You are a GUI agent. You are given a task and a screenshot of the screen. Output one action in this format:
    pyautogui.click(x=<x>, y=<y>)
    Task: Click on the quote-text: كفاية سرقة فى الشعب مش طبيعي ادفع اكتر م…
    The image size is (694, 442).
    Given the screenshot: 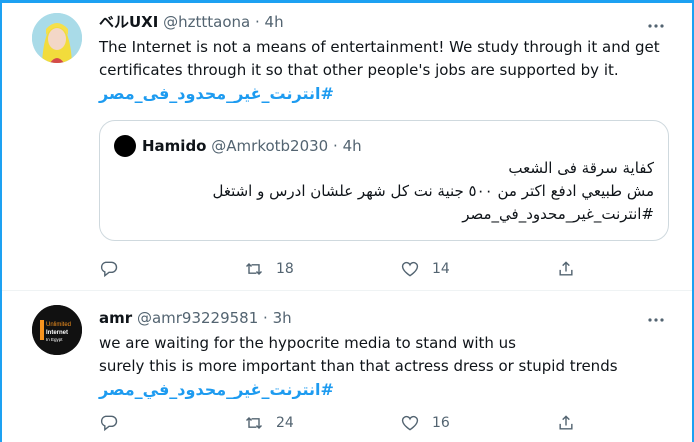 What is the action you would take?
    pyautogui.click(x=384, y=191)
    